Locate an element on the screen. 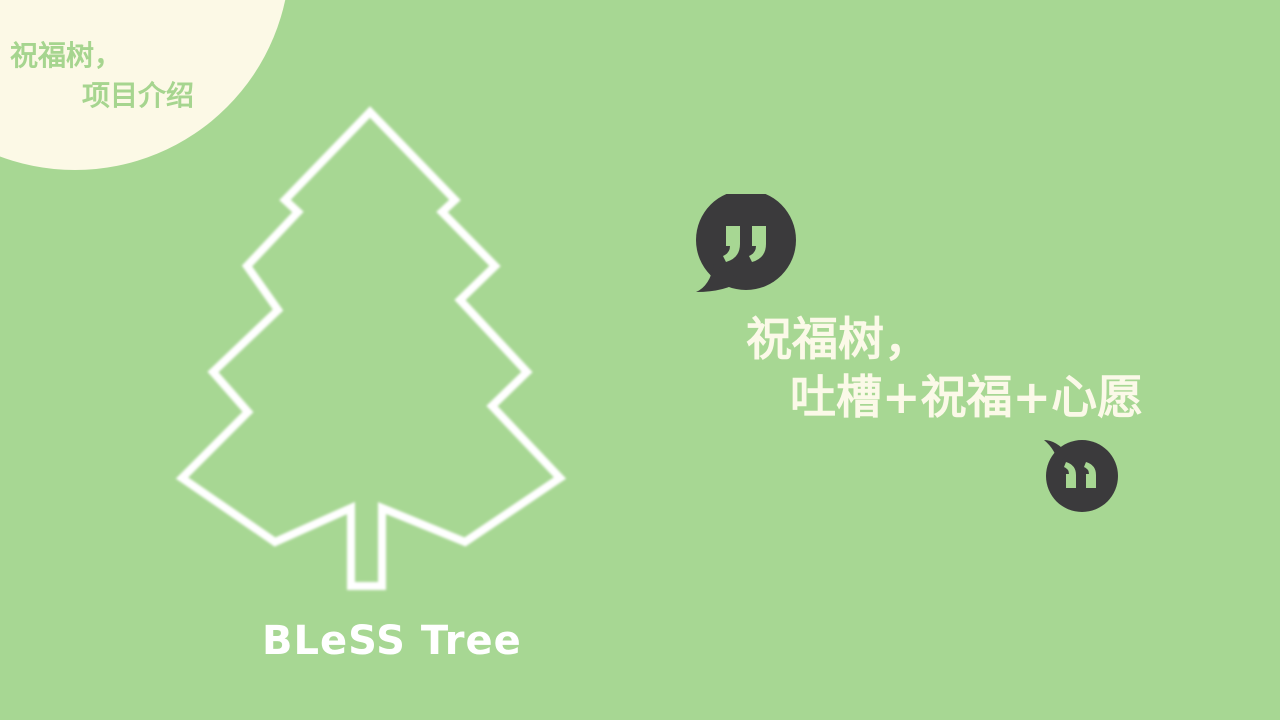 The width and height of the screenshot is (1280, 720). section-title: 祝福树， 项目介绍 is located at coordinates (102, 76).